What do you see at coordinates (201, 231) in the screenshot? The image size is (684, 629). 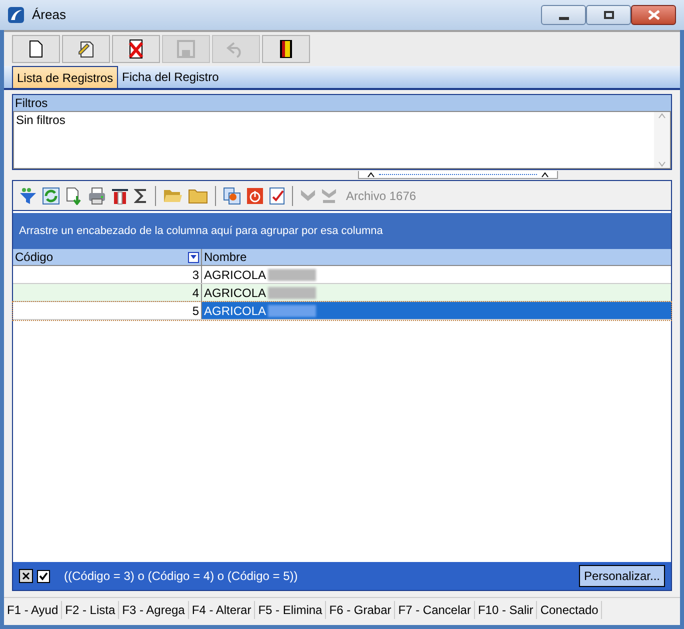 I see `group-by-hint: Arrastre un encabezado de la columna aquí para agrupar por esa columna` at bounding box center [201, 231].